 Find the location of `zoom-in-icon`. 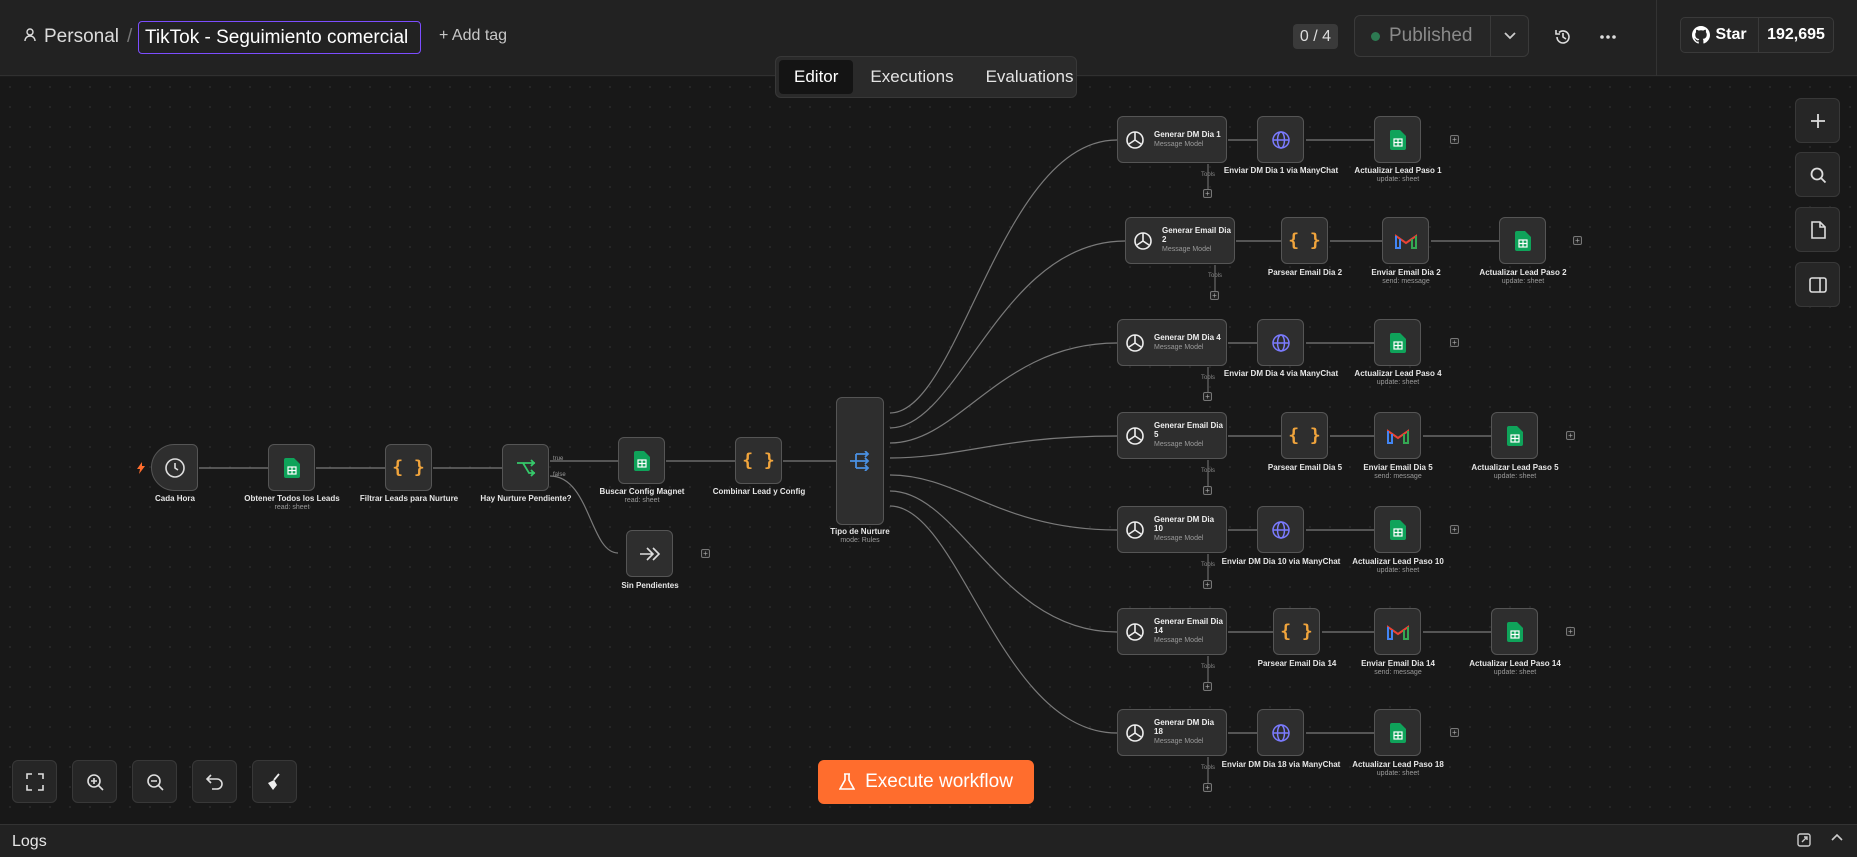

zoom-in-icon is located at coordinates (95, 782).